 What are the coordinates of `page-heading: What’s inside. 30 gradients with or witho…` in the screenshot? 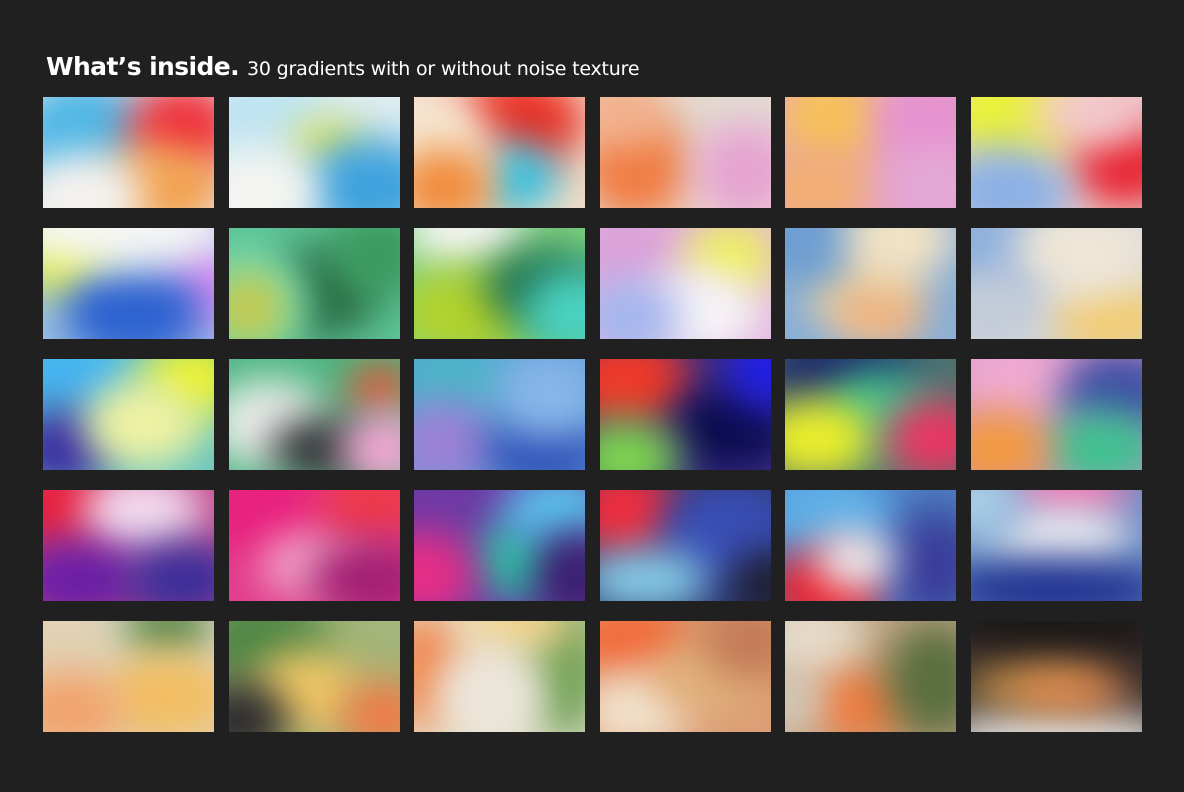 It's located at (343, 66).